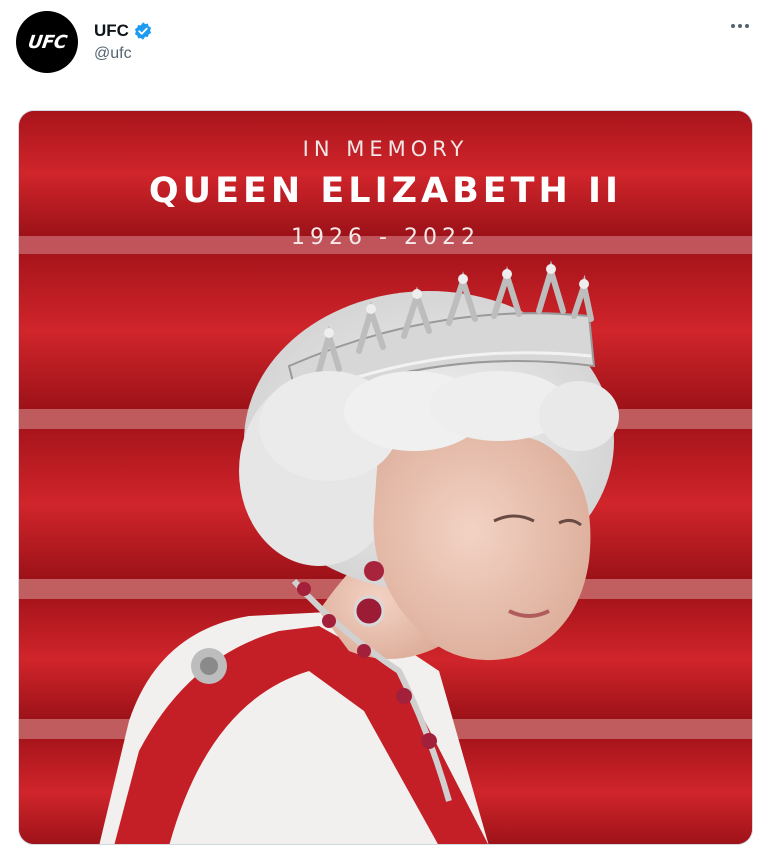 The image size is (770, 857). What do you see at coordinates (123, 42) in the screenshot?
I see `author-info: UFC @ufc` at bounding box center [123, 42].